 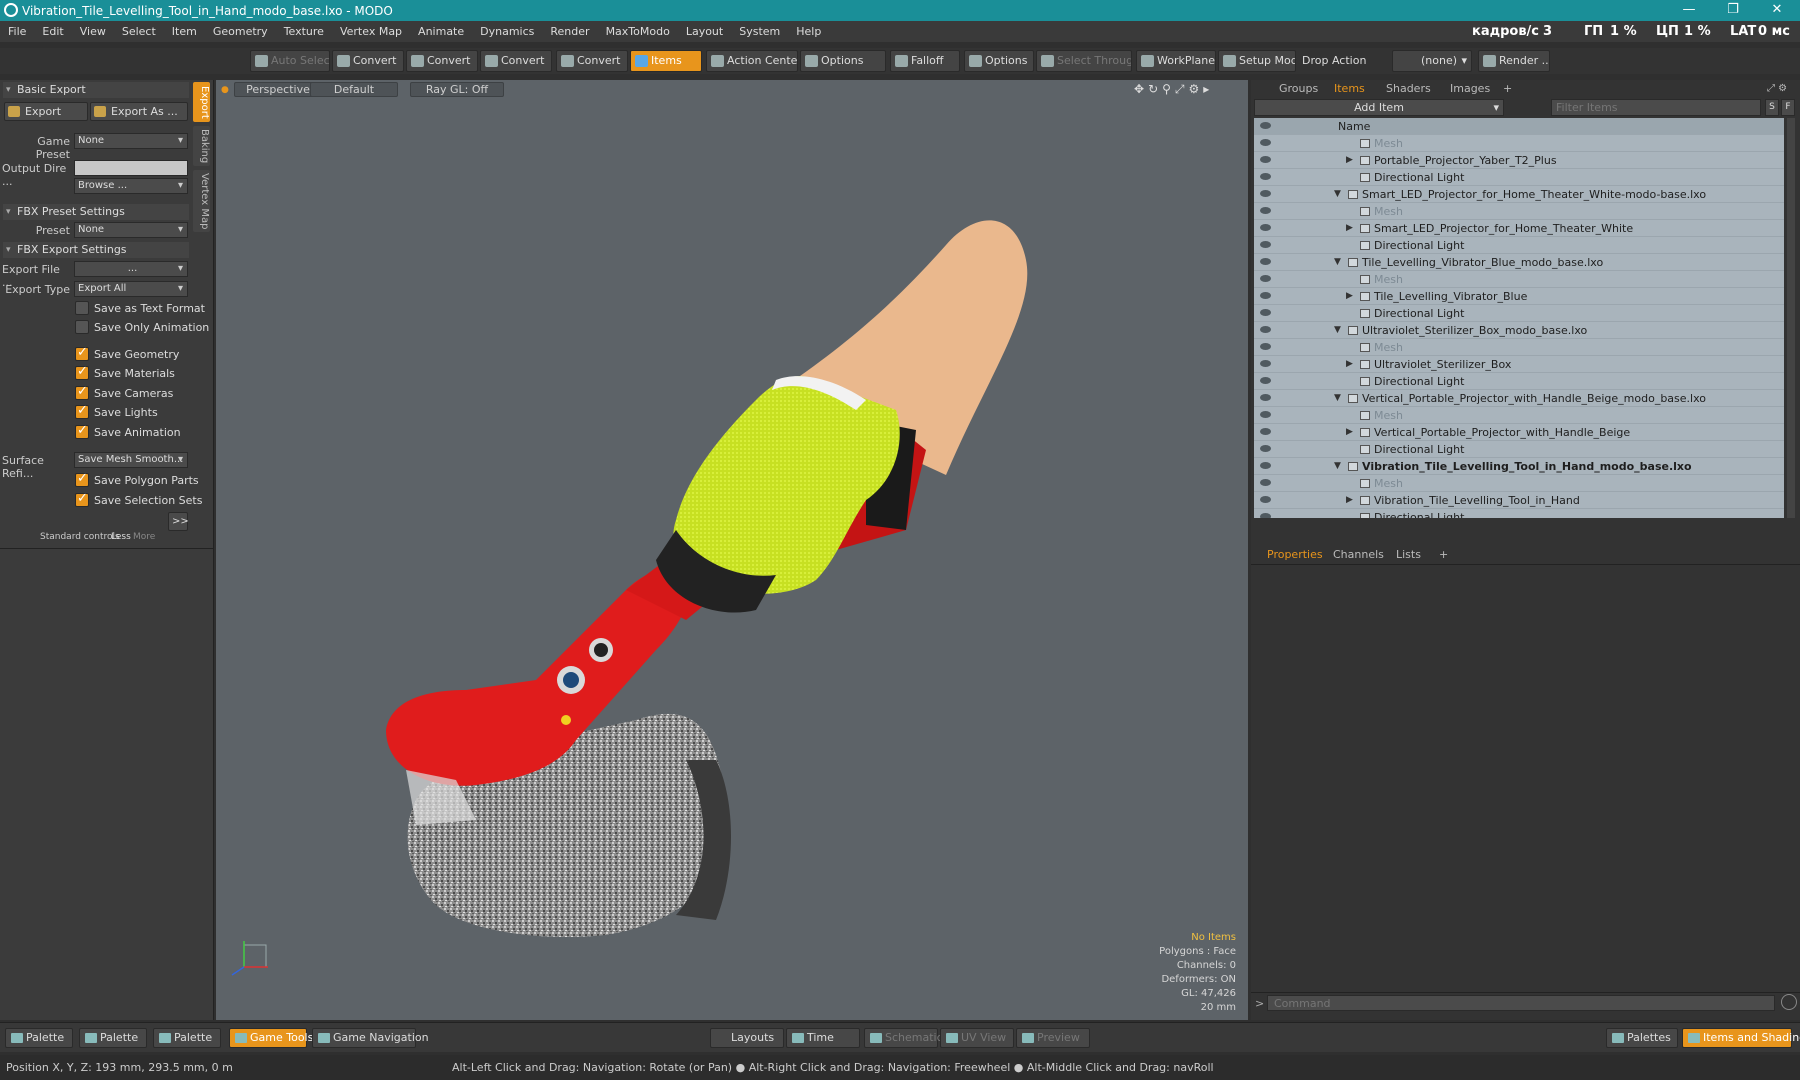 I want to click on menu-render: Render, so click(x=569, y=31).